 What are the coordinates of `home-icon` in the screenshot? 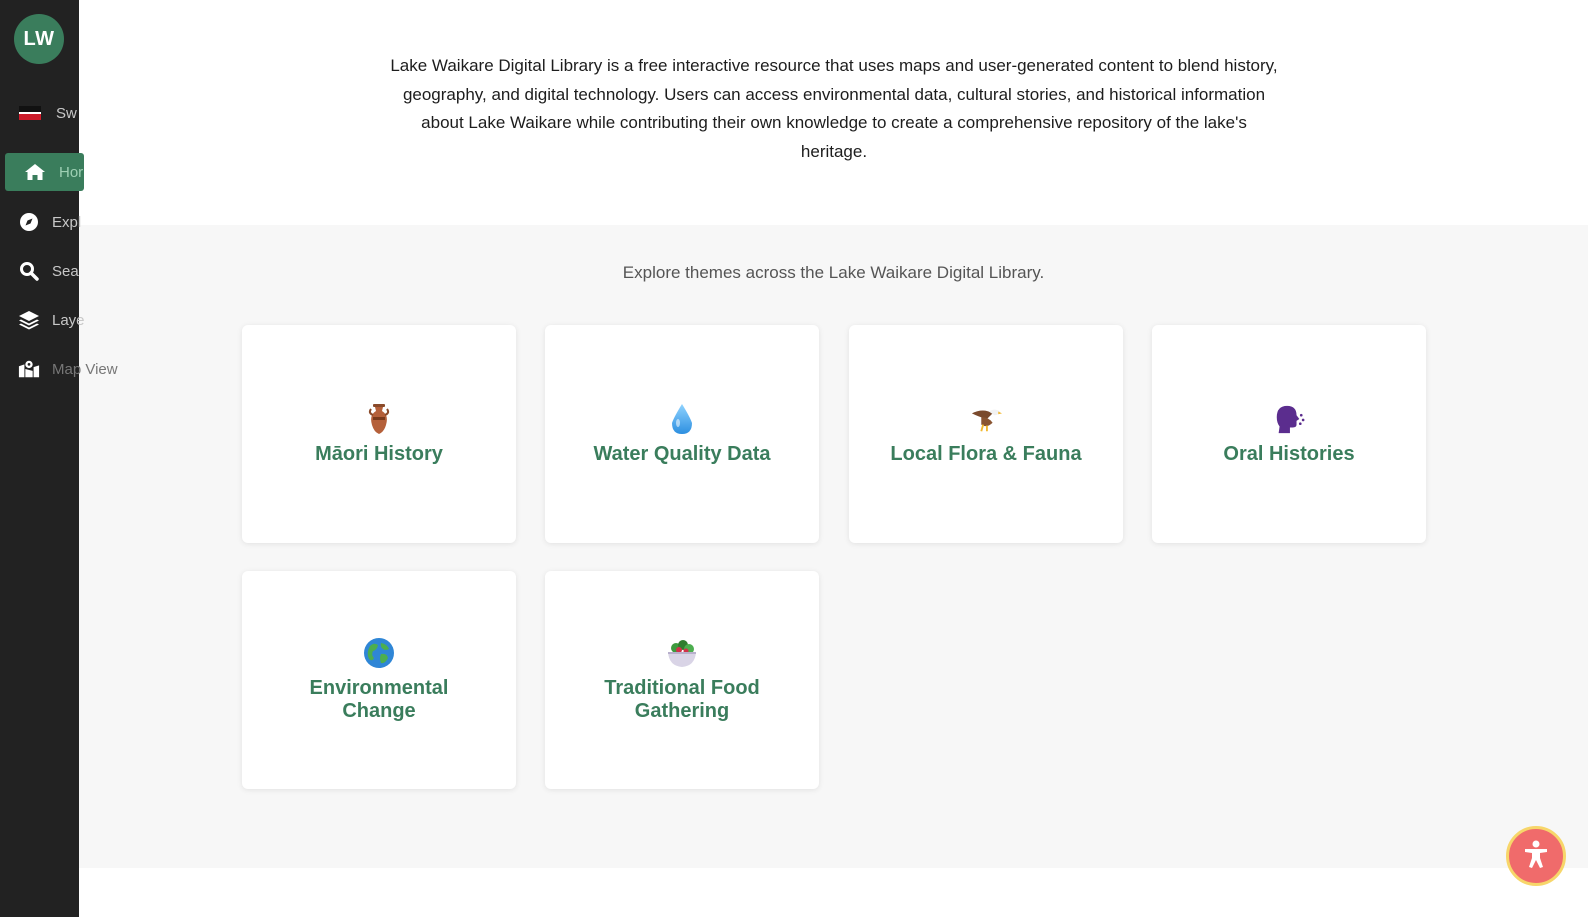 It's located at (35, 172).